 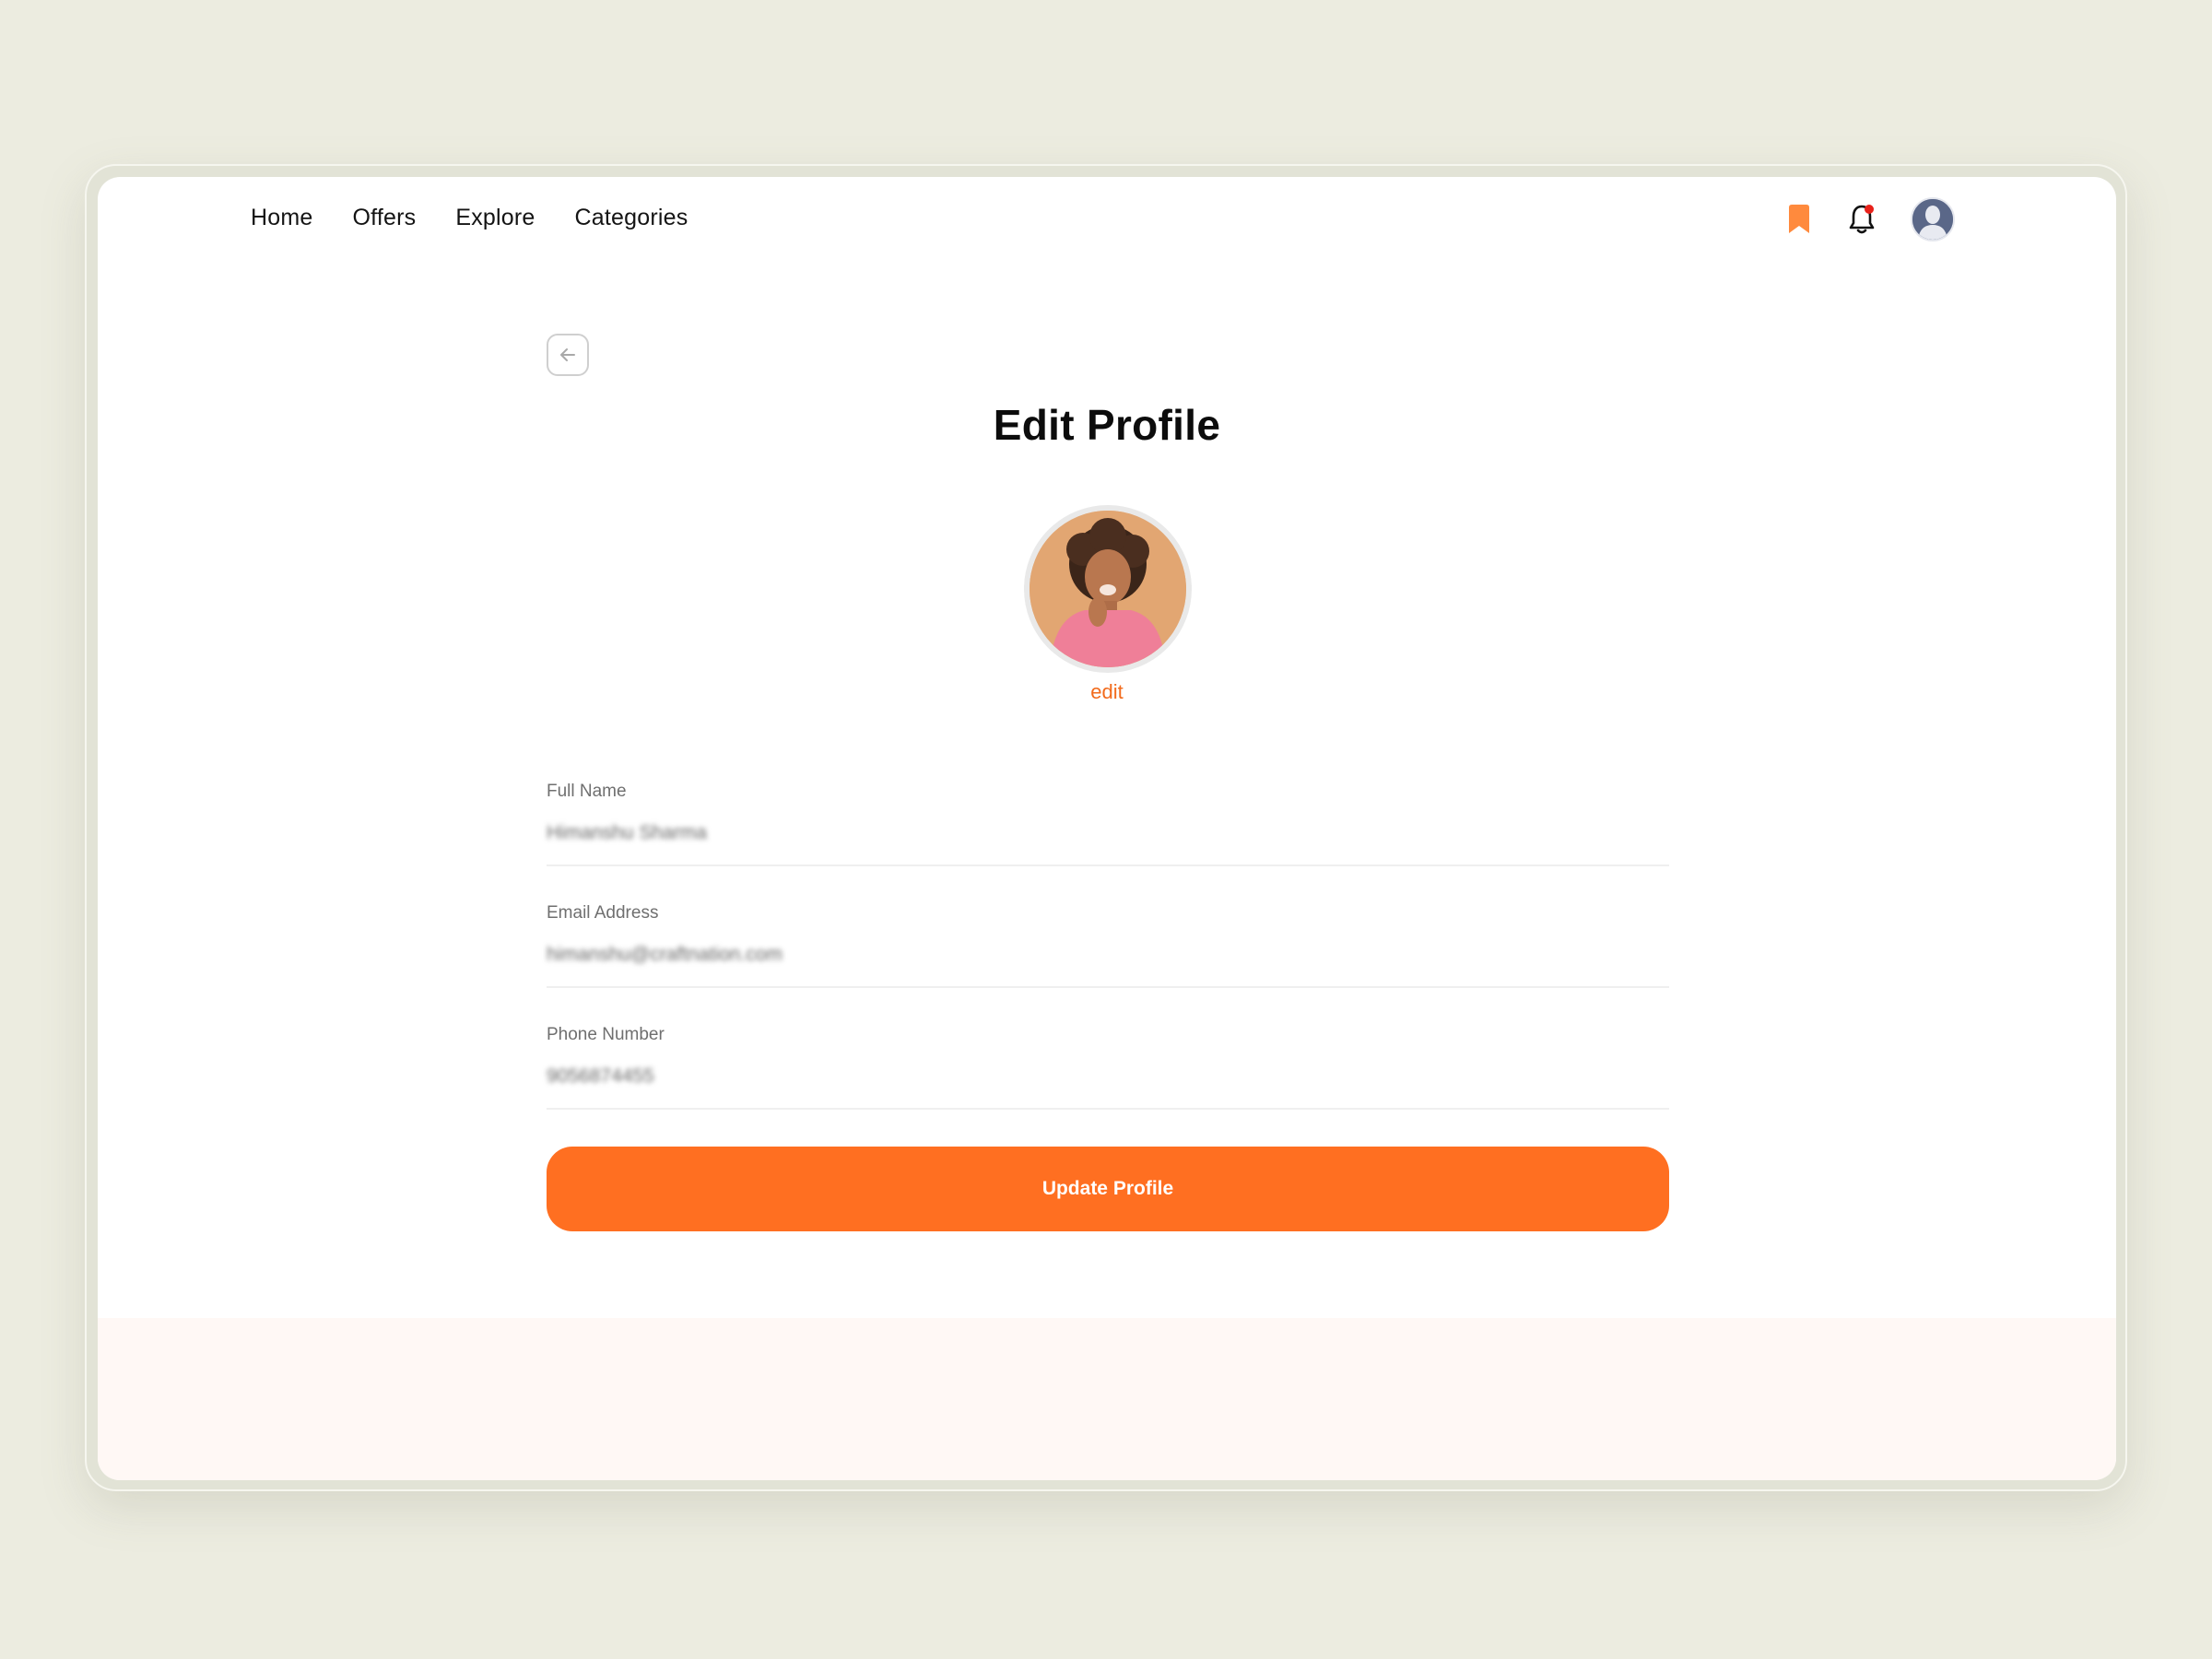 What do you see at coordinates (282, 218) in the screenshot?
I see `nav-home-link: Home` at bounding box center [282, 218].